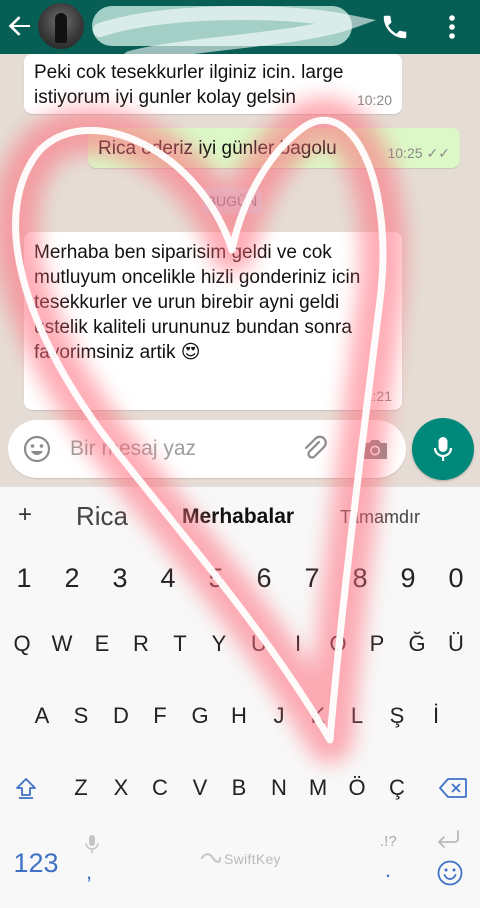 This screenshot has height=908, width=480. Describe the element at coordinates (279, 716) in the screenshot. I see `key-j: J` at that location.